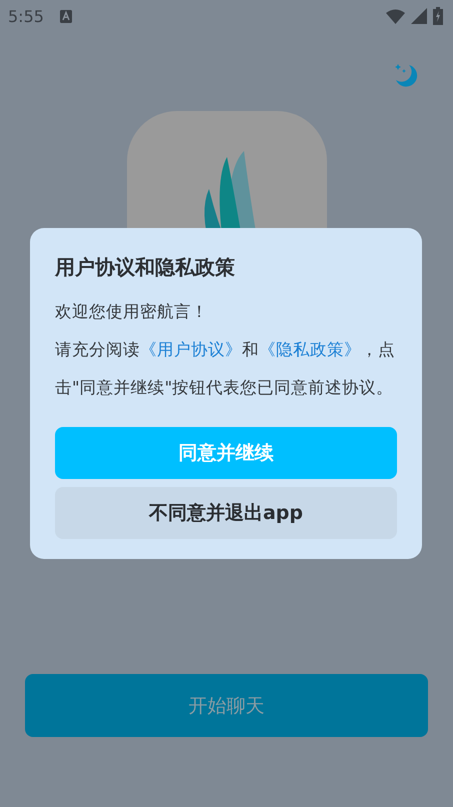  Describe the element at coordinates (226, 453) in the screenshot. I see `agree-button: 同意并继续` at that location.